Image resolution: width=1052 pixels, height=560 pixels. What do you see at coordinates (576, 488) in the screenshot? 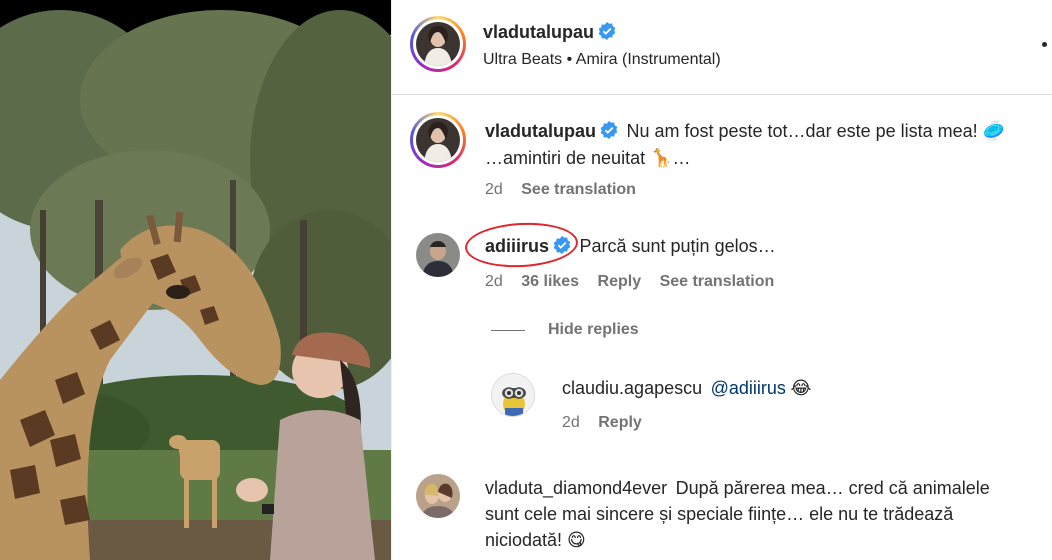
I see `comment-2-username: vladuta_diamond4ever` at bounding box center [576, 488].